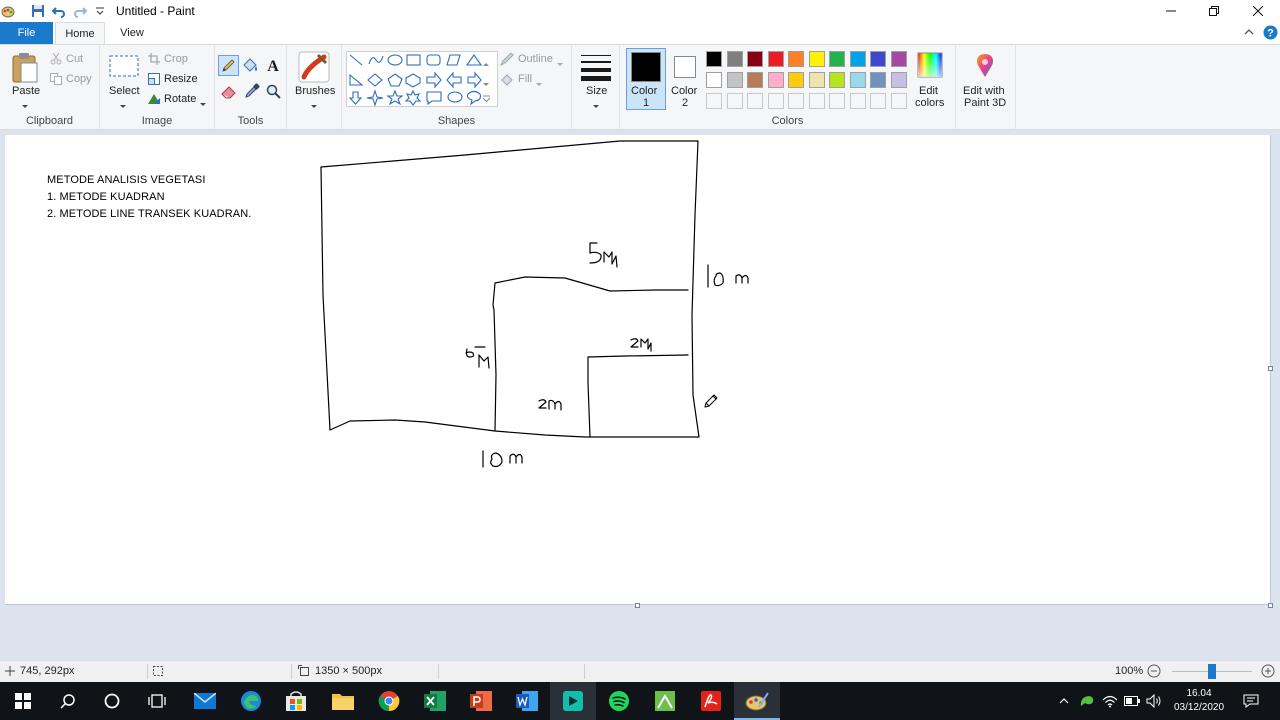 The width and height of the screenshot is (1280, 720). Describe the element at coordinates (250, 67) in the screenshot. I see `fill-bucket-icon` at that location.